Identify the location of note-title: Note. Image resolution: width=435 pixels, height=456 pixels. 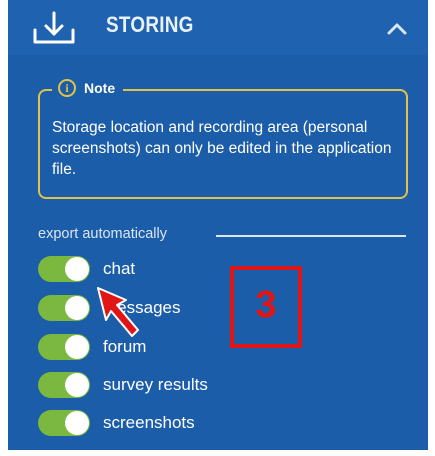
(100, 88).